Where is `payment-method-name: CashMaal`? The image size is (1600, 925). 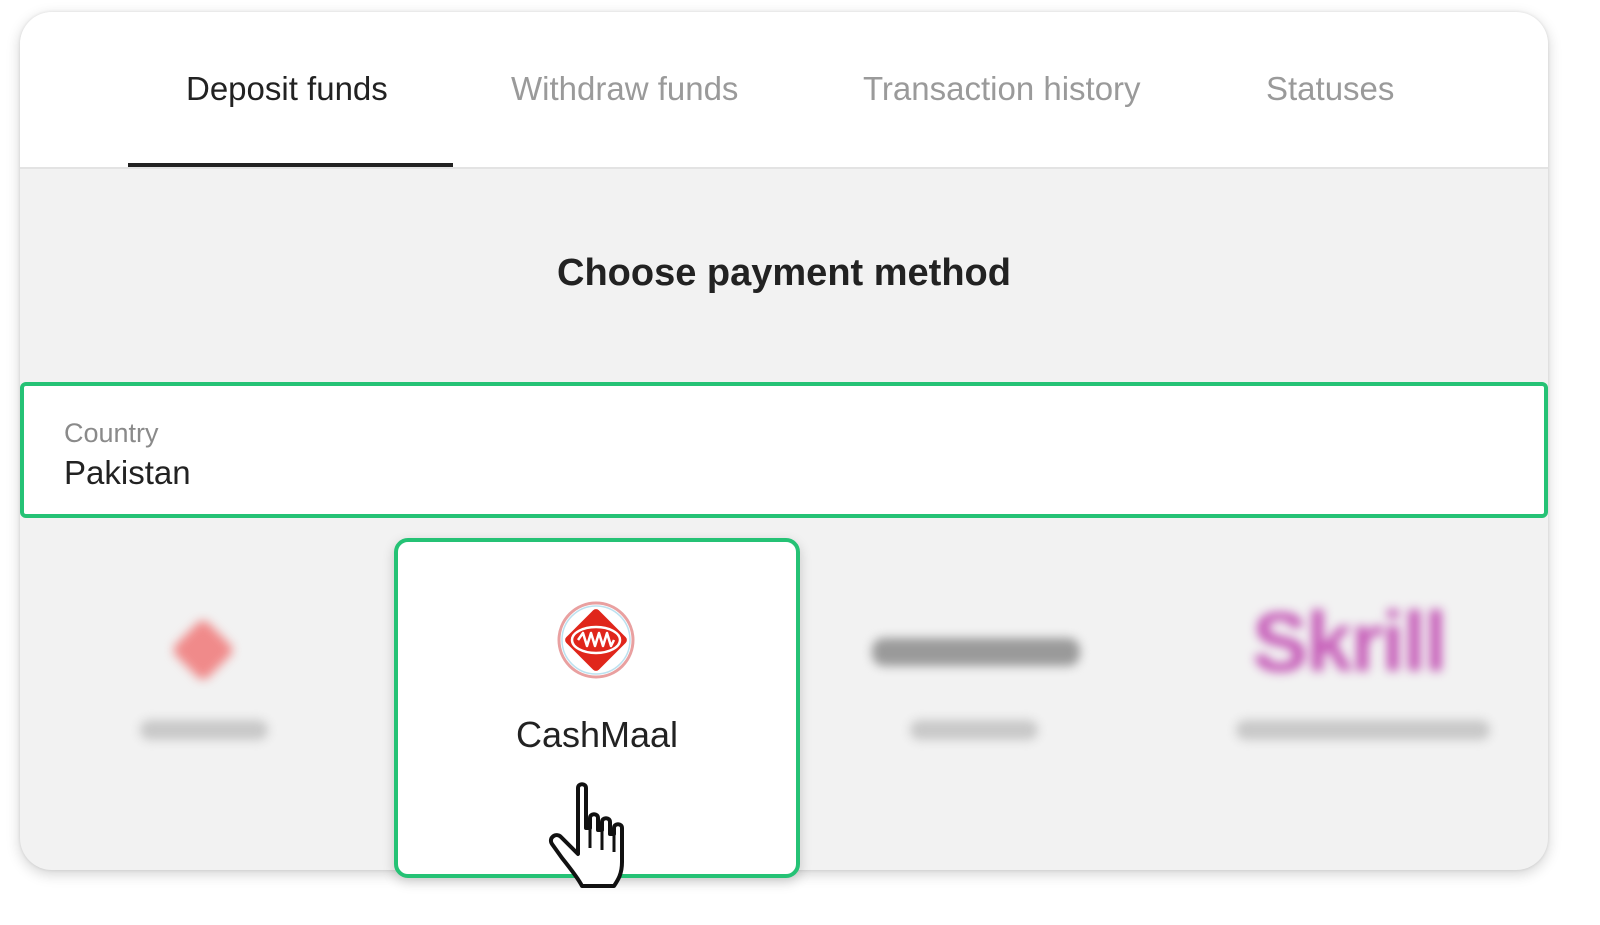 payment-method-name: CashMaal is located at coordinates (597, 734).